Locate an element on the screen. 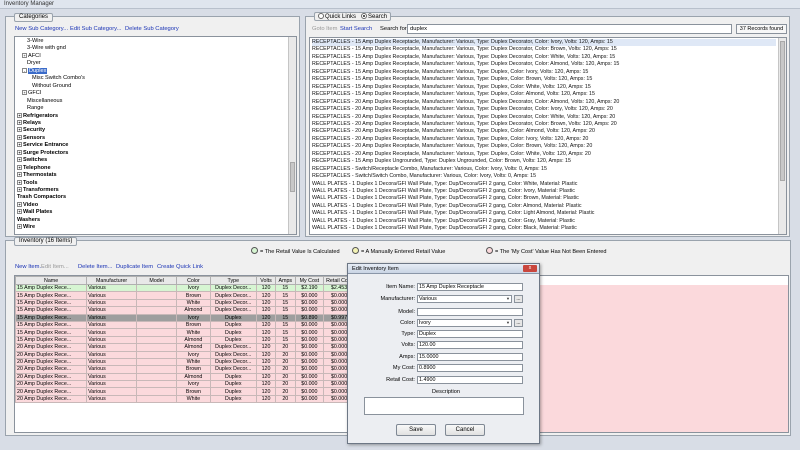  tree-item: Washers is located at coordinates (28, 220).